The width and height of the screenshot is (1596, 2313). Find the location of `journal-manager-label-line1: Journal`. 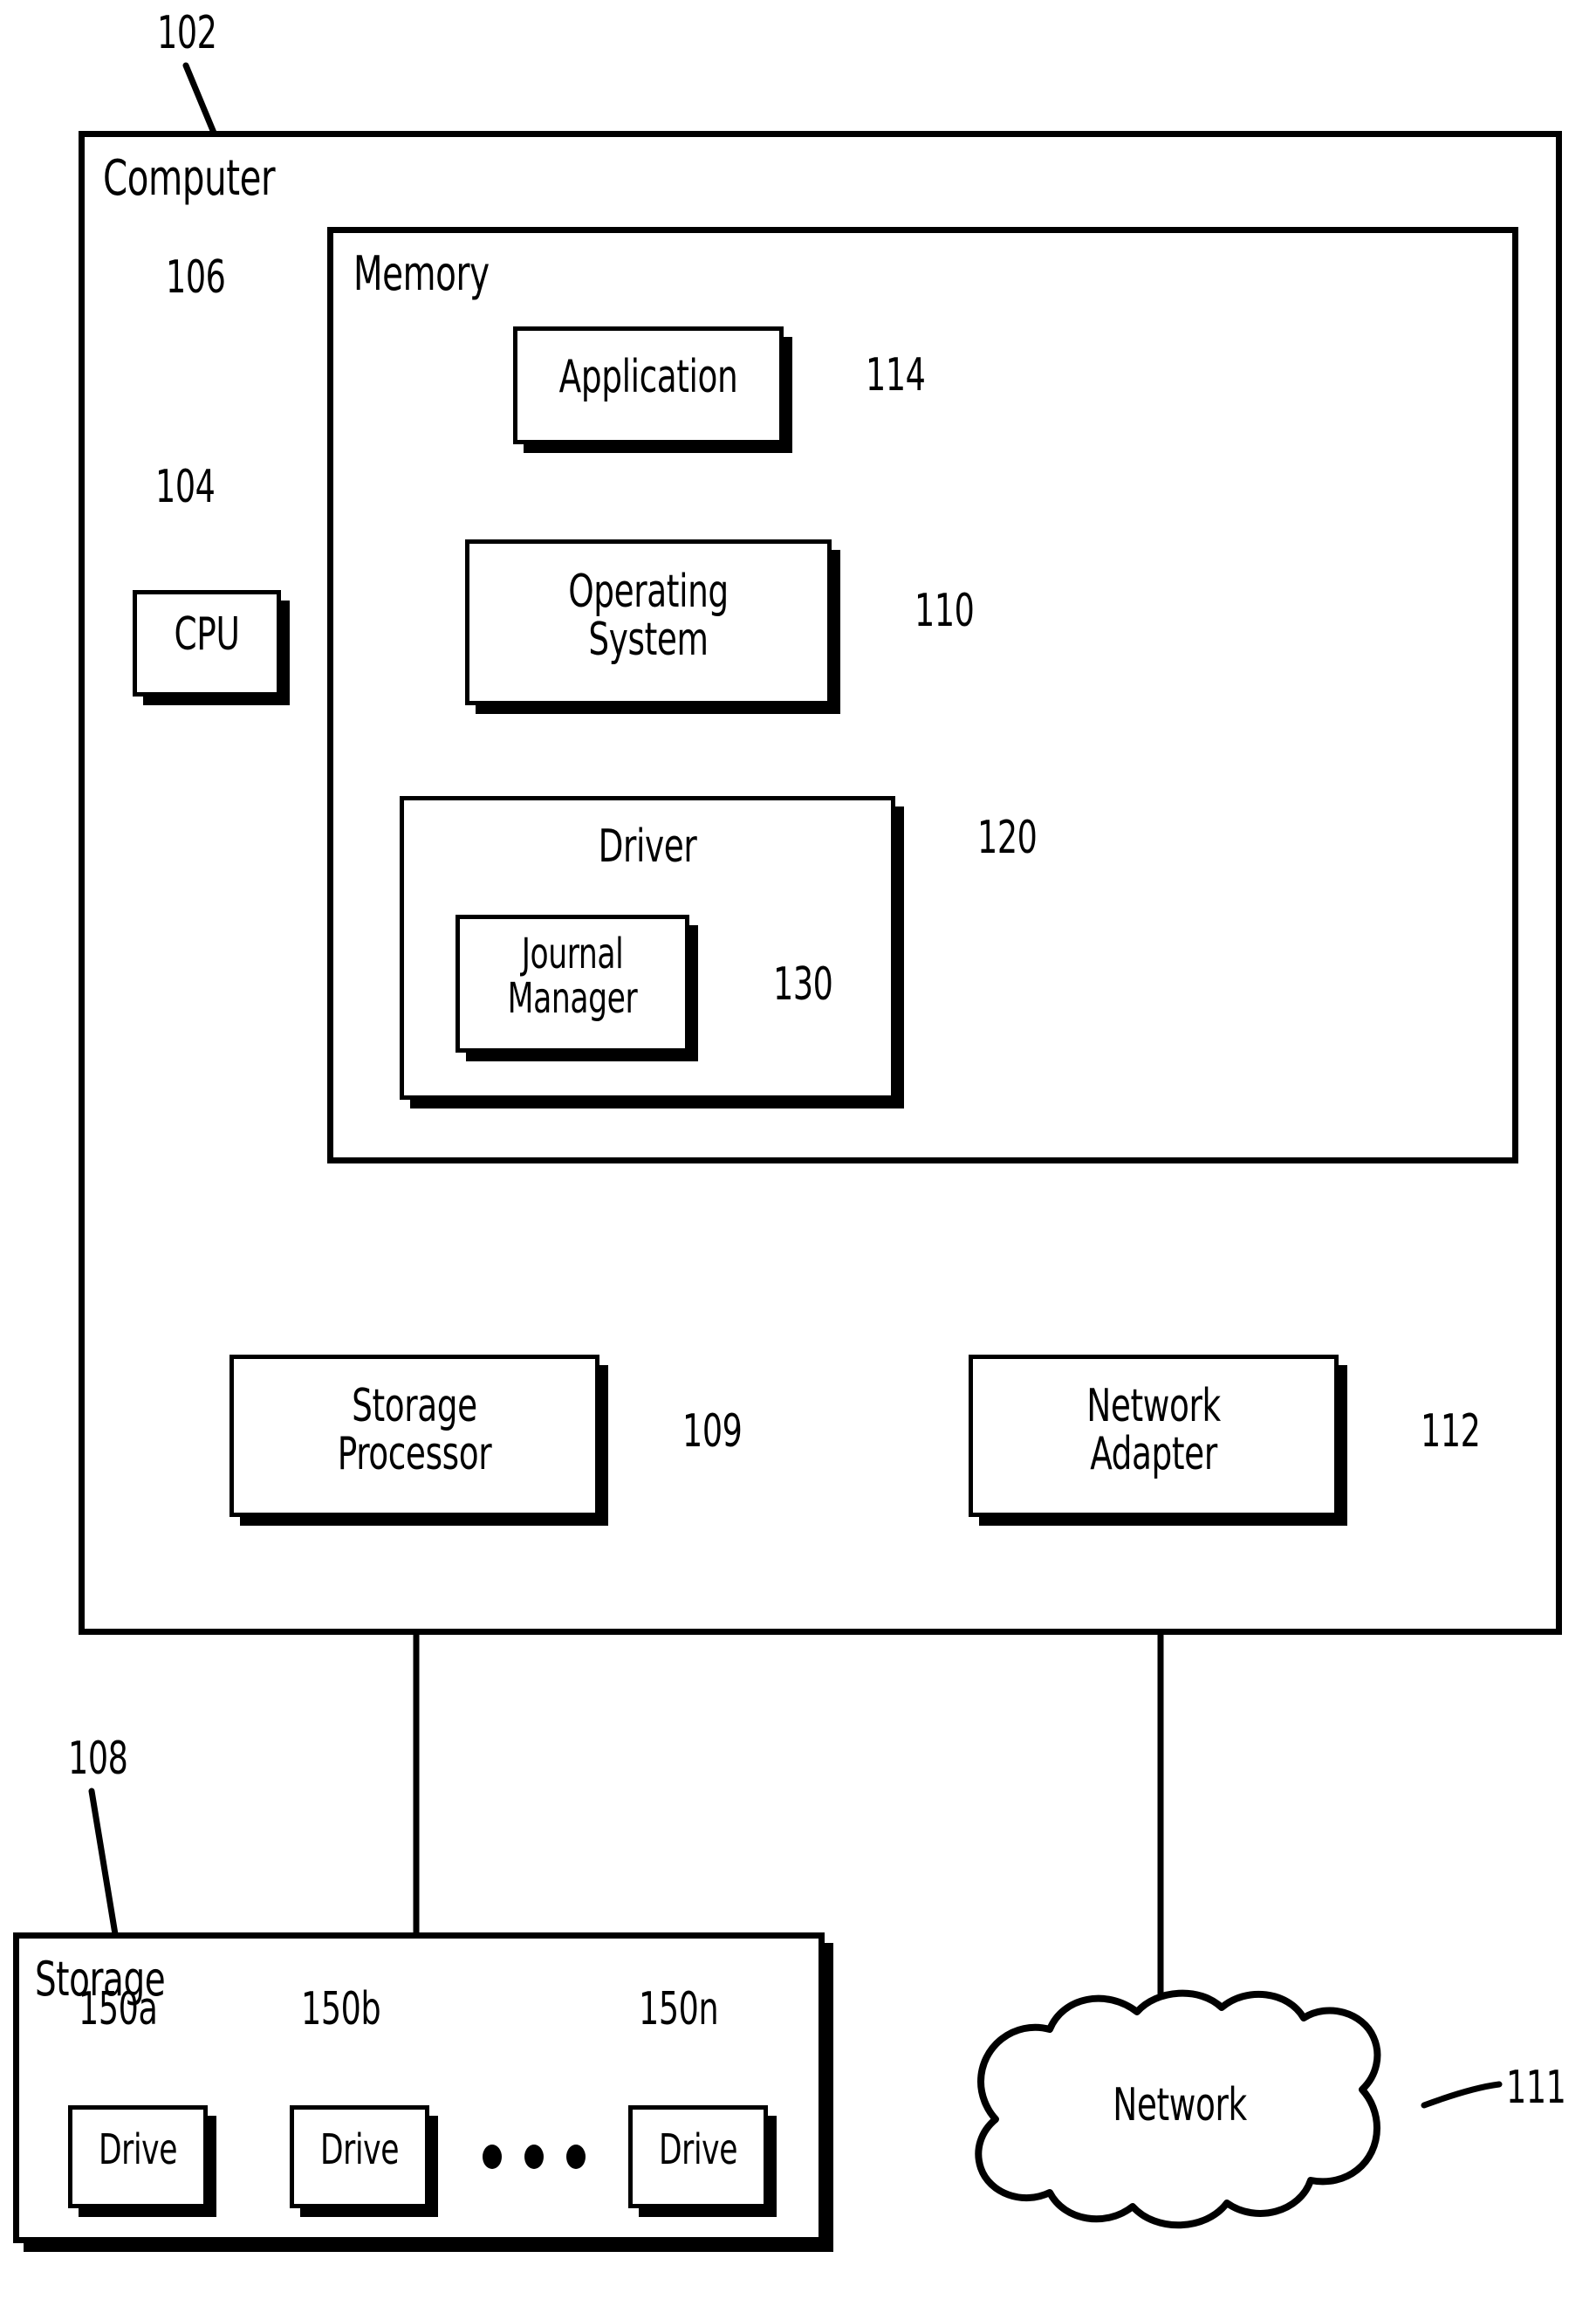

journal-manager-label-line1: Journal is located at coordinates (573, 954).